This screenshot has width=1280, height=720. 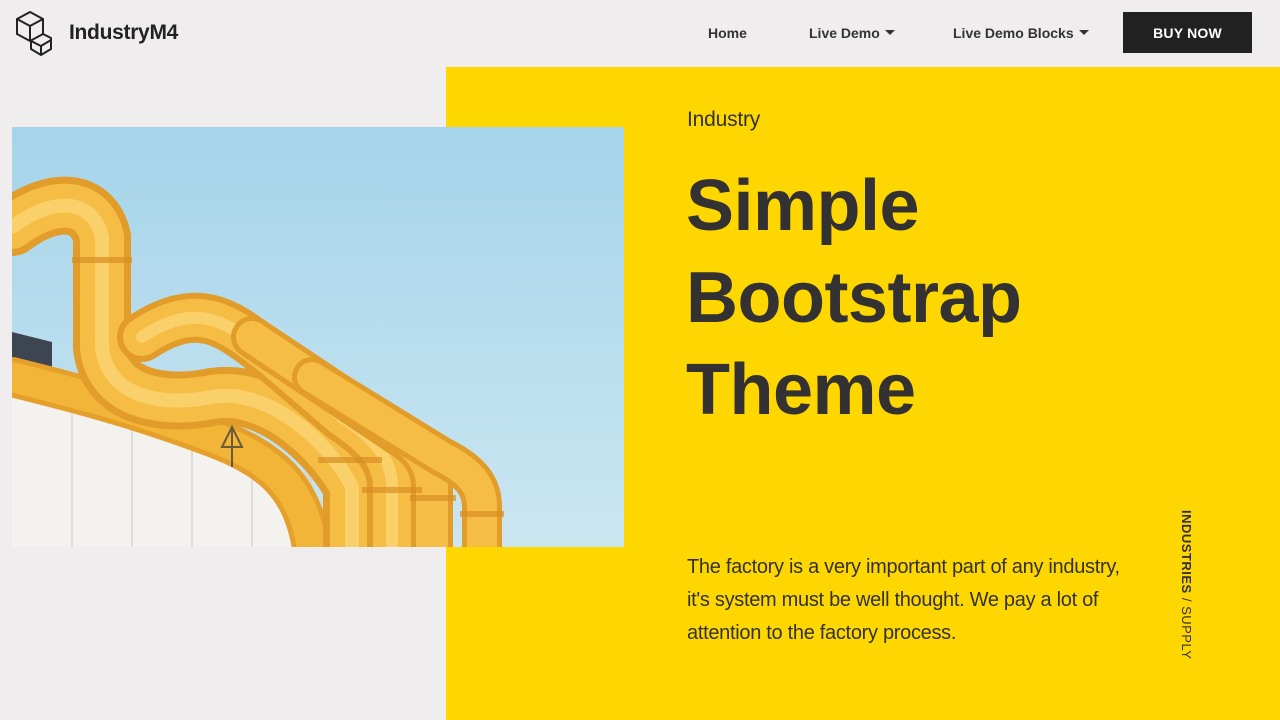 What do you see at coordinates (1013, 33) in the screenshot?
I see `nav-live-demo-blocks-label: Live Demo Blocks` at bounding box center [1013, 33].